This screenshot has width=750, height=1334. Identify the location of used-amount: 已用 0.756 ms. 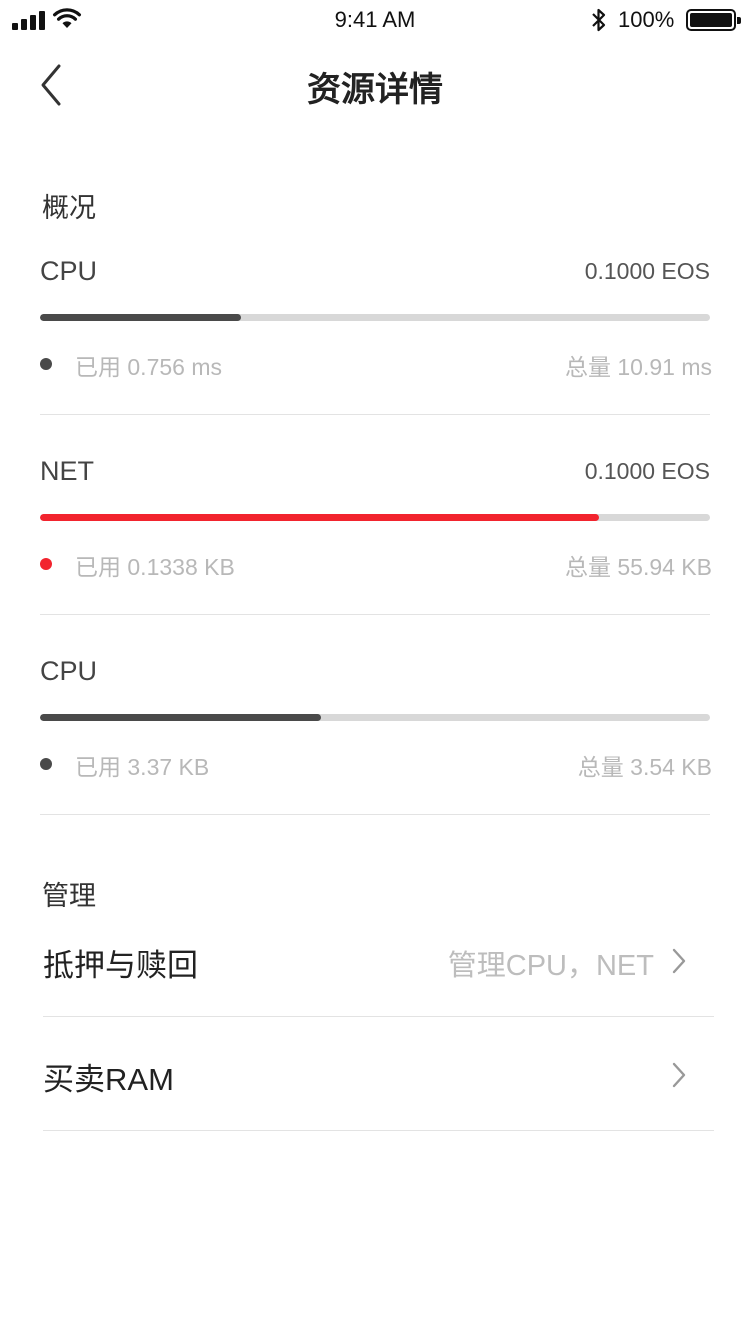
(148, 367).